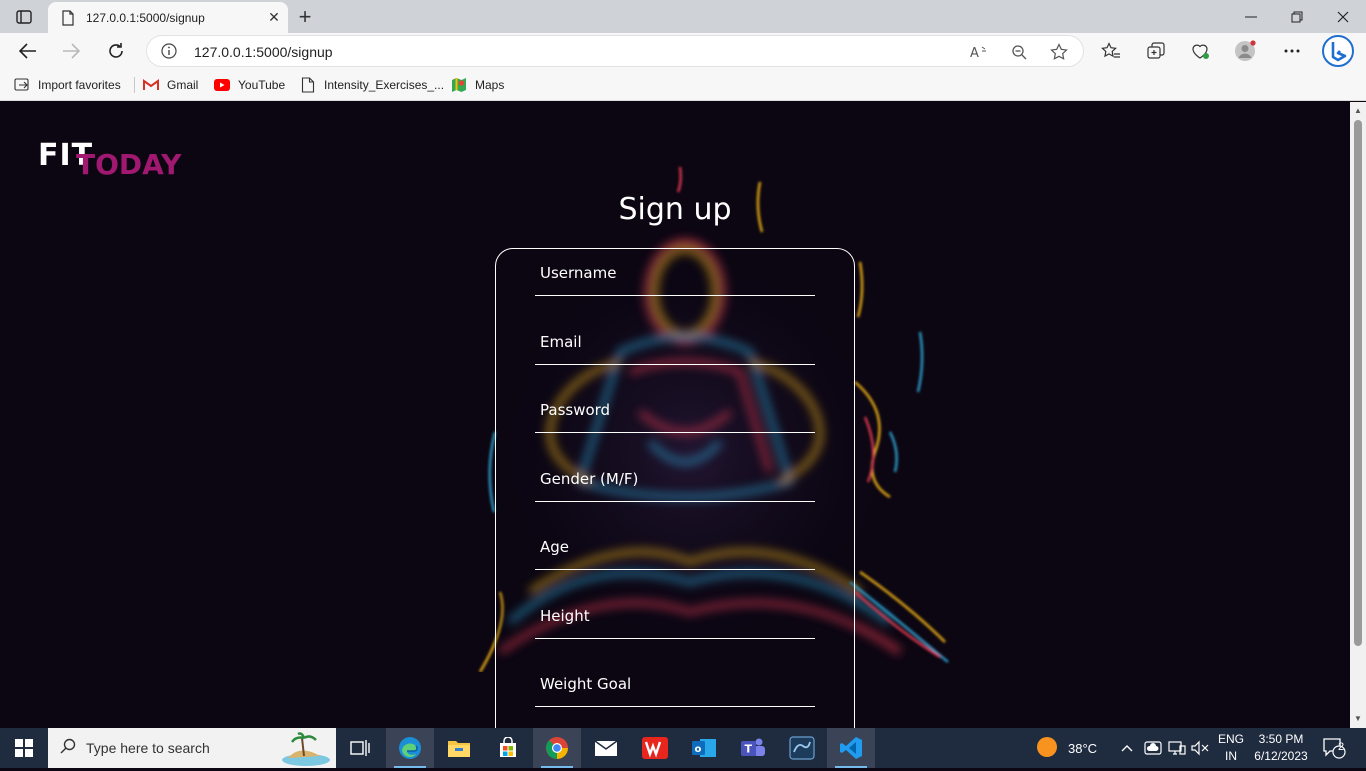 This screenshot has width=1366, height=771. Describe the element at coordinates (459, 748) in the screenshot. I see `file-explorer-icon` at that location.